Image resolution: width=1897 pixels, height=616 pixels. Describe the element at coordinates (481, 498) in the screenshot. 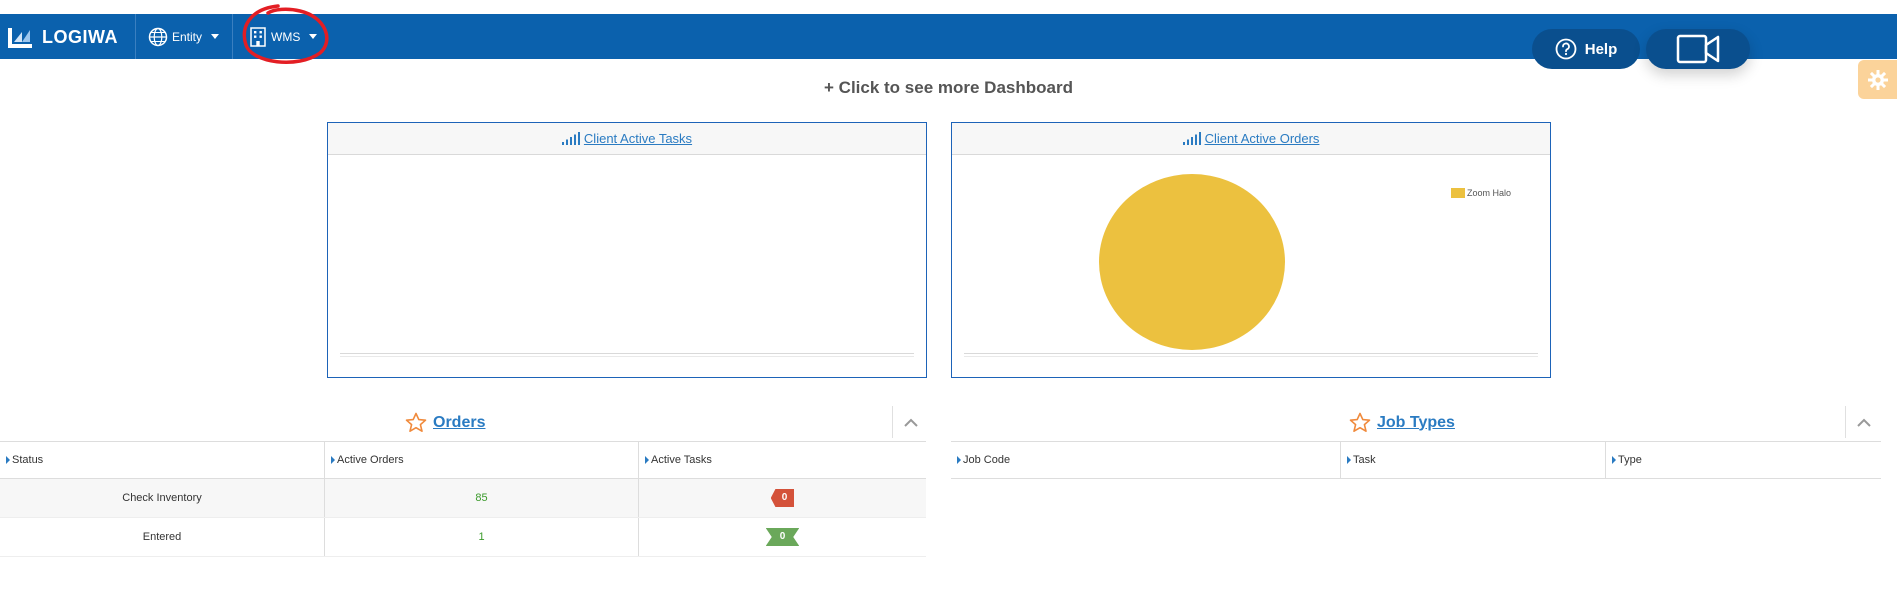

I see `active-orders-cell: 85` at that location.